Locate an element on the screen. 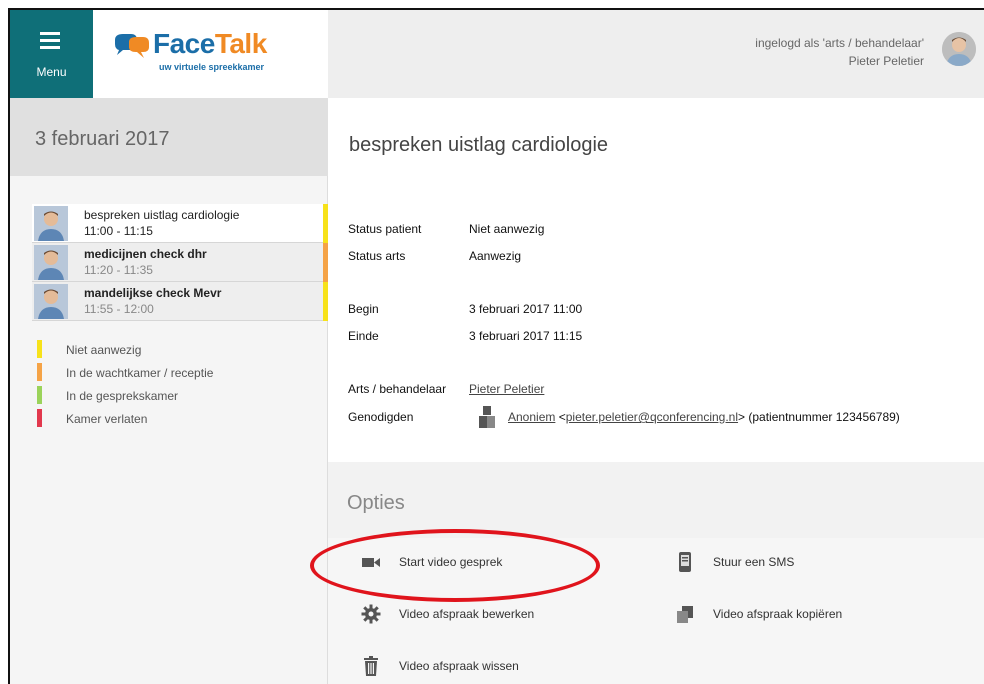 This screenshot has width=984, height=684. edit-appointment-label: Video afspraak bewerken is located at coordinates (467, 614).